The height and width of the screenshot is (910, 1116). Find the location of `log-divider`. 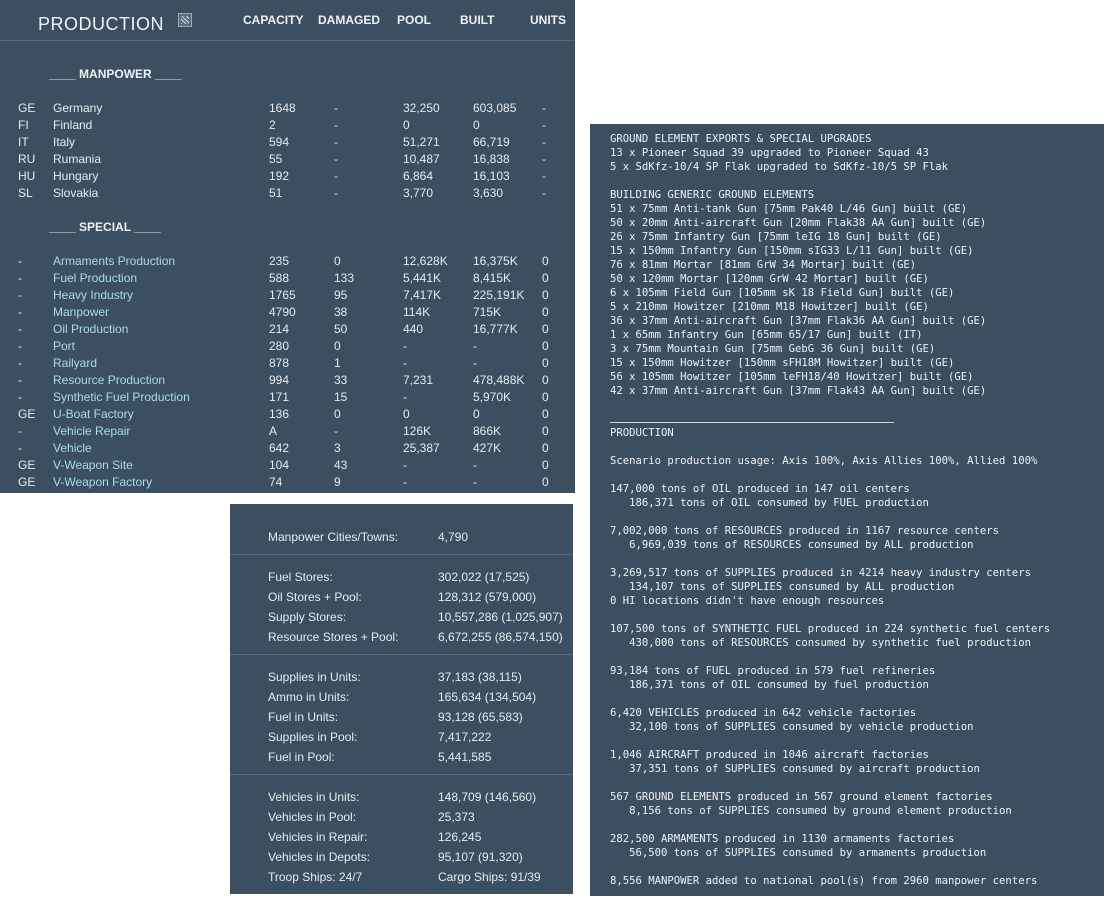

log-divider is located at coordinates (752, 422).